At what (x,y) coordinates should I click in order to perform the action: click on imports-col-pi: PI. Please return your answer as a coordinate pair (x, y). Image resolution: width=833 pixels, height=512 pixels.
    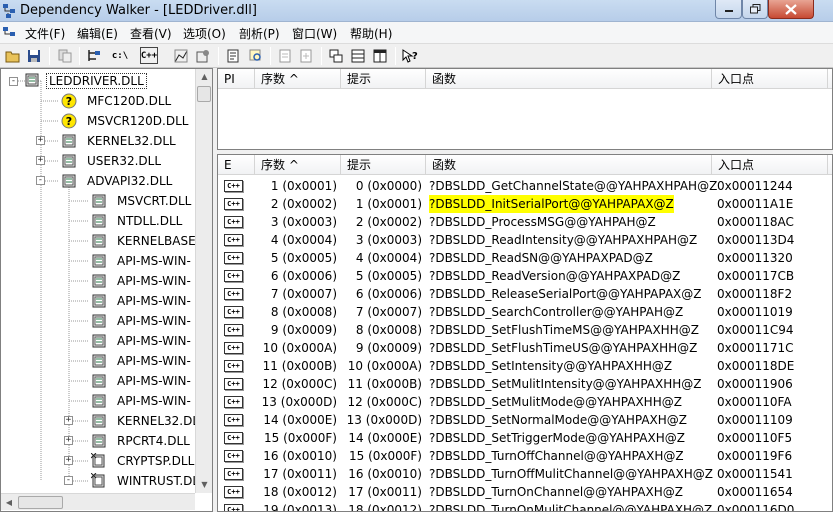
    Looking at the image, I should click on (236, 79).